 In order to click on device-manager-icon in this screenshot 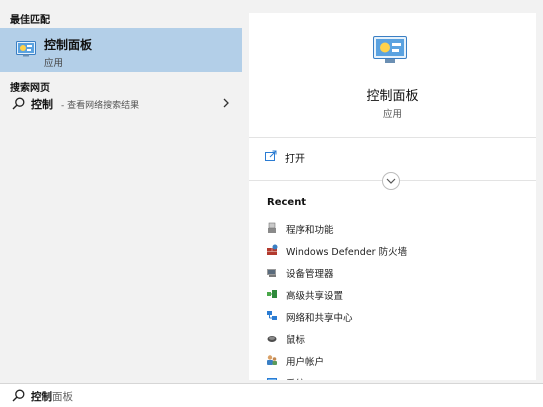, I will do `click(271, 273)`.